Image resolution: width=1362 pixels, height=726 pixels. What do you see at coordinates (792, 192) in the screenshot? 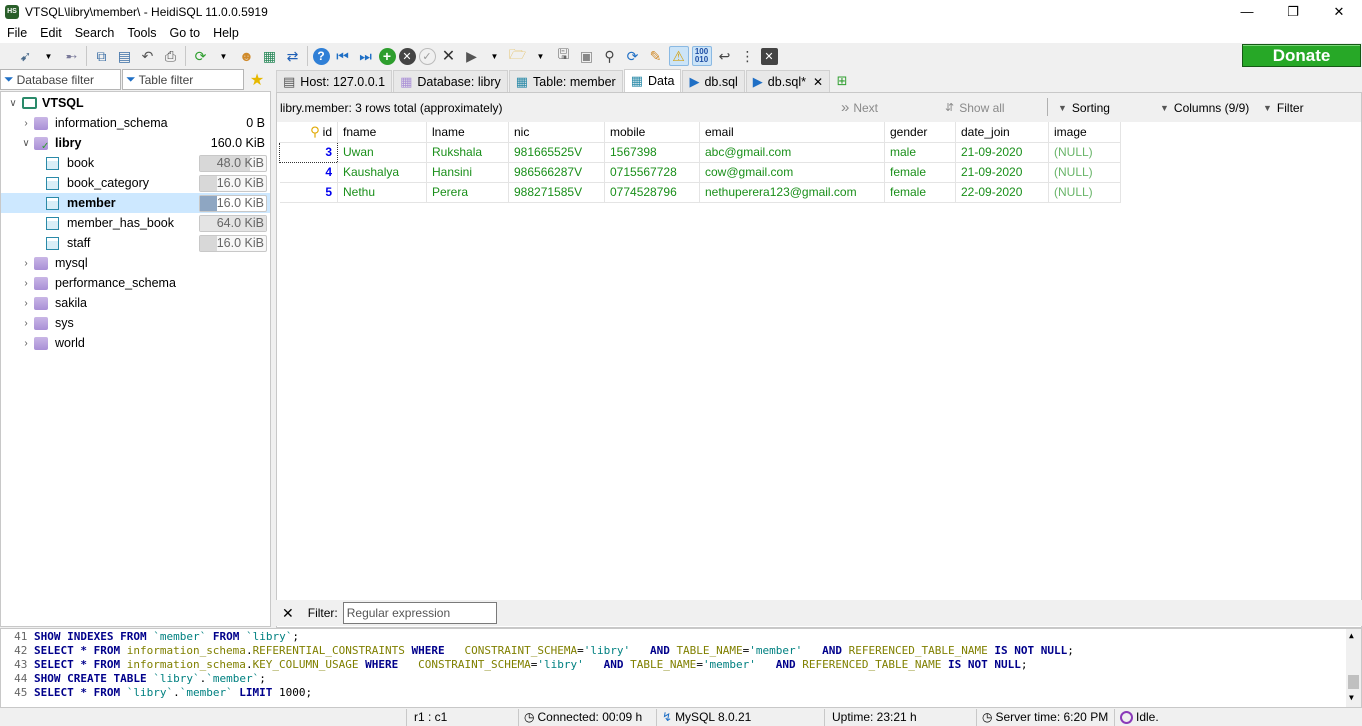
I see `cell-email: nethuperera123@gmail.com` at bounding box center [792, 192].